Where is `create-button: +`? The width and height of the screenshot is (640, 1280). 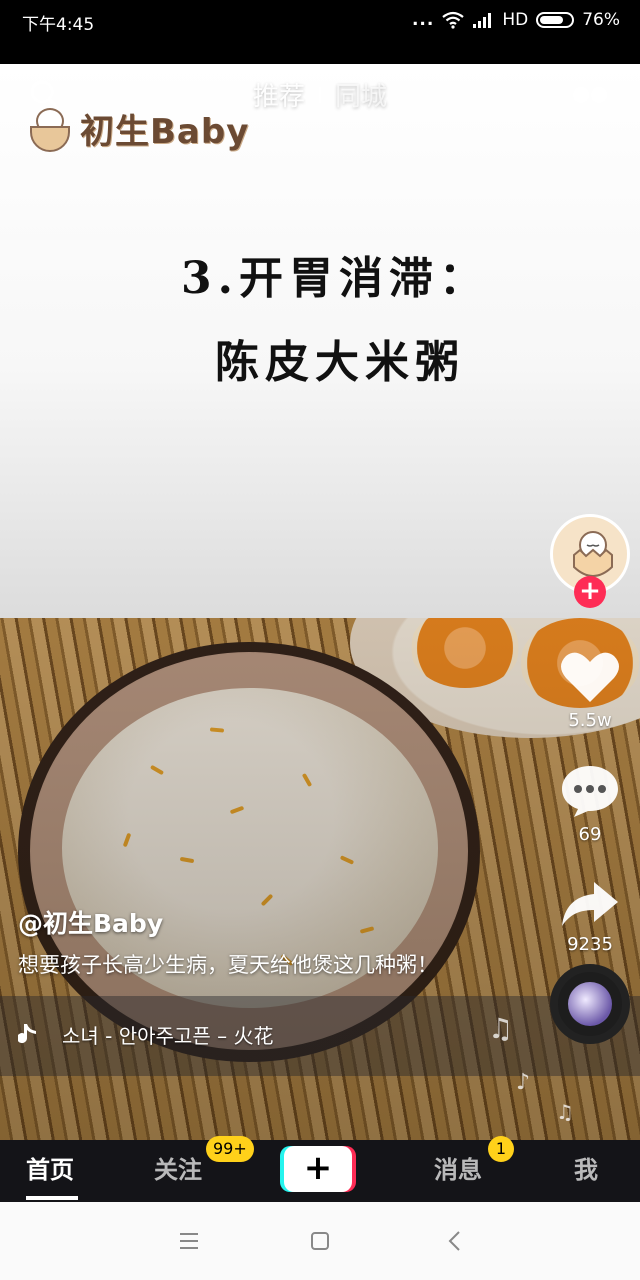 create-button: + is located at coordinates (318, 1169).